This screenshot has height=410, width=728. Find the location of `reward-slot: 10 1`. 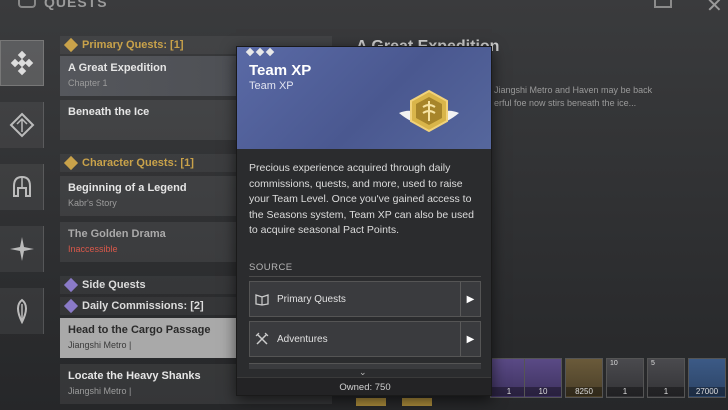

reward-slot: 10 1 is located at coordinates (625, 378).